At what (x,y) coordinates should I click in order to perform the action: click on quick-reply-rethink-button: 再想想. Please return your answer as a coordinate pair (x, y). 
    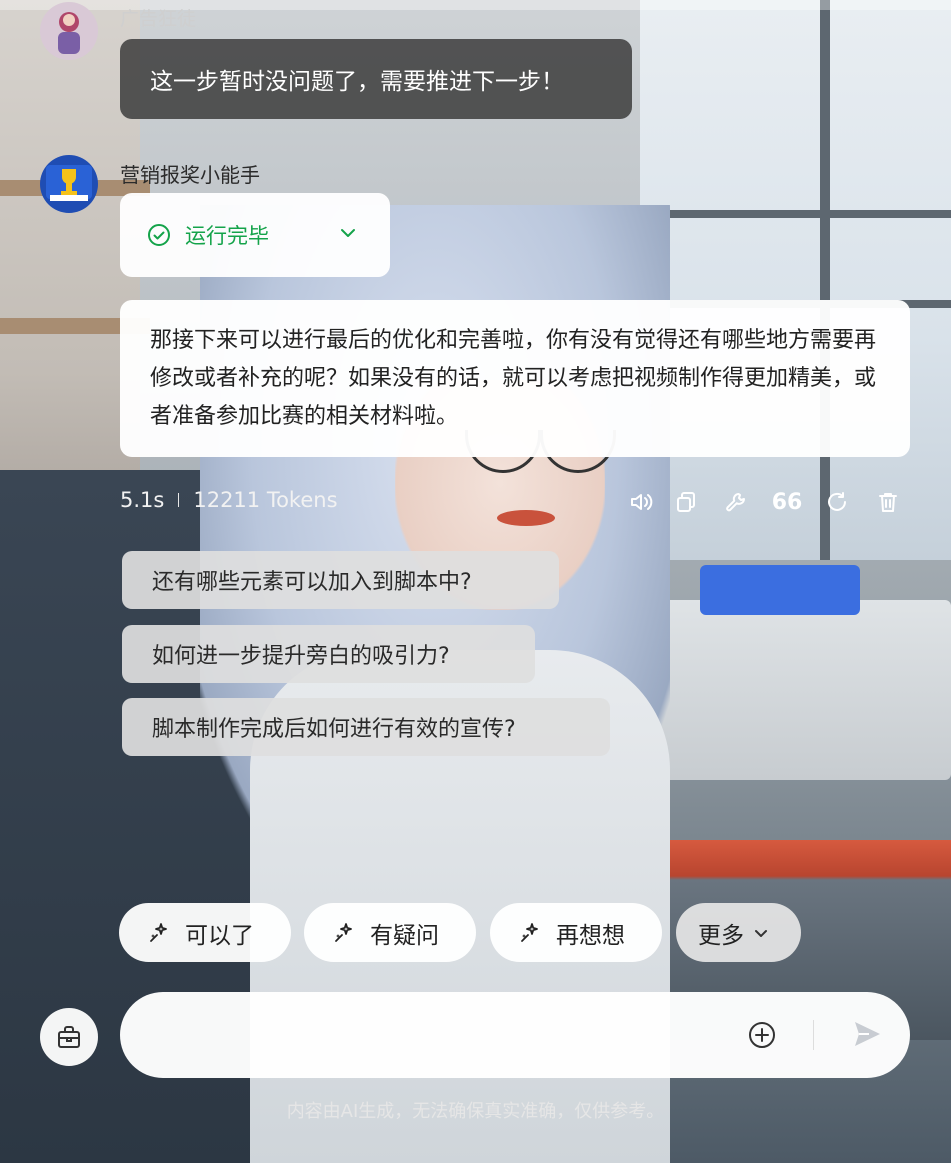
    Looking at the image, I should click on (576, 932).